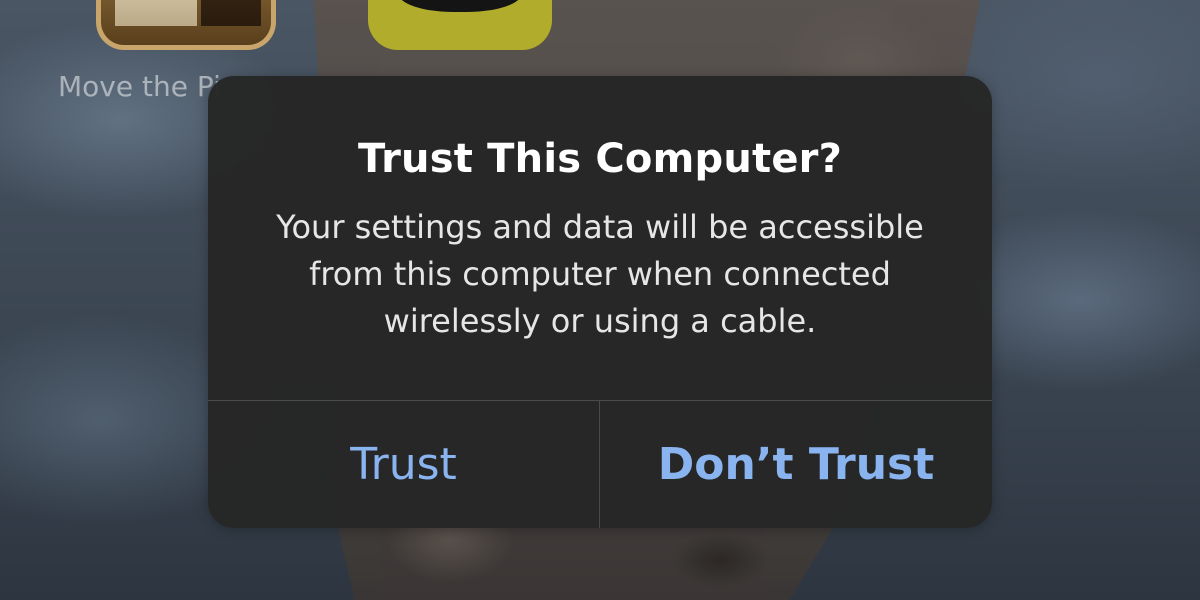 The width and height of the screenshot is (1200, 600). I want to click on app-icon-yellow-glyph, so click(460, 6).